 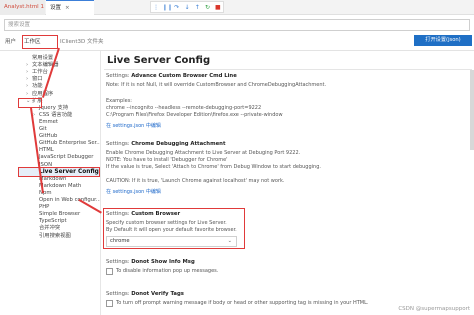 What do you see at coordinates (40, 72) in the screenshot?
I see `tree-item-label: 工作台` at bounding box center [40, 72].